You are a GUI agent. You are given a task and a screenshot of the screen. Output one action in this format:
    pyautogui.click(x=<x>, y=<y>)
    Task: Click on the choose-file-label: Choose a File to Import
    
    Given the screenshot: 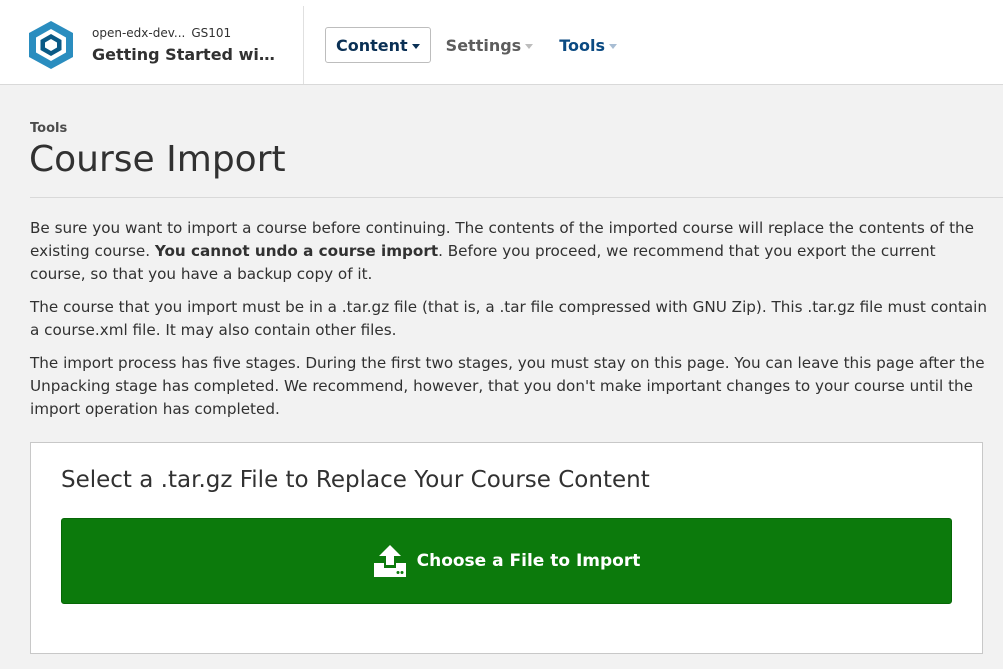 What is the action you would take?
    pyautogui.click(x=528, y=561)
    